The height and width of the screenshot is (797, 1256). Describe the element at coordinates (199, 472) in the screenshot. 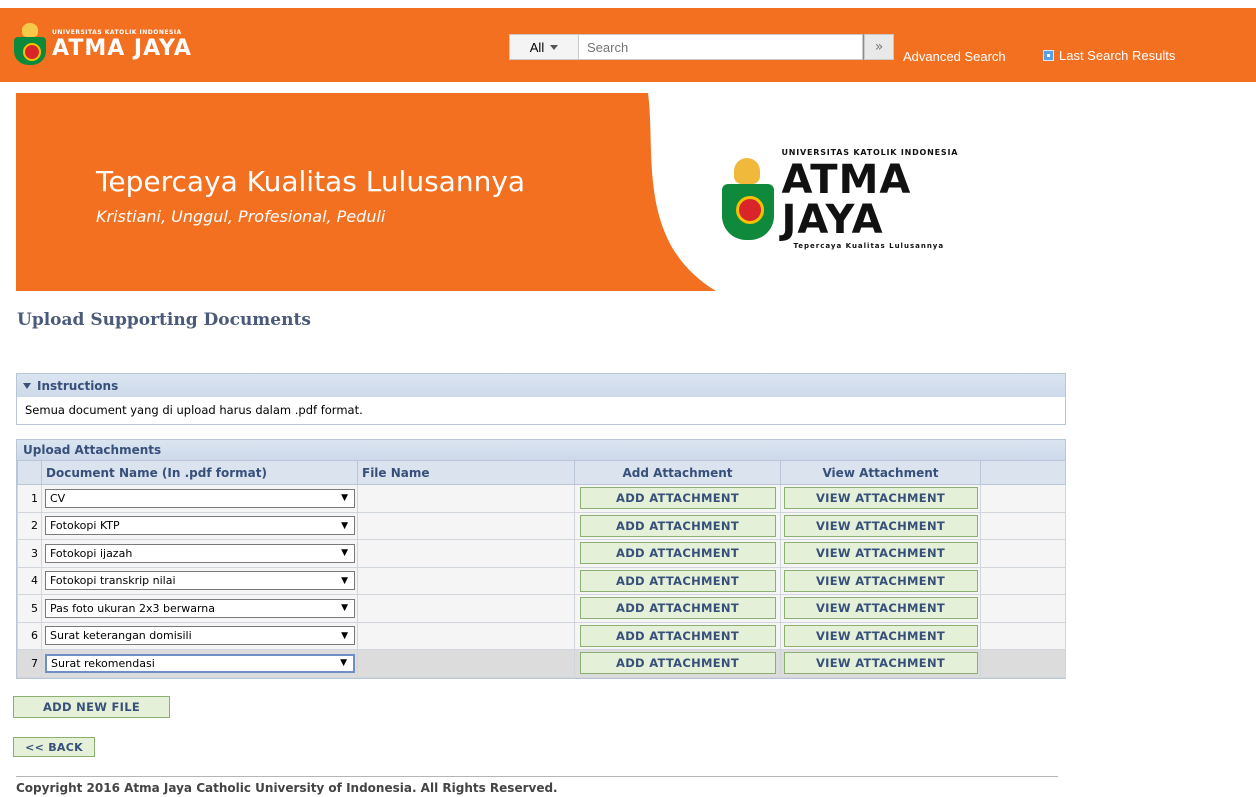

I see `document-name-header: Document Name (In .pdf format)` at that location.